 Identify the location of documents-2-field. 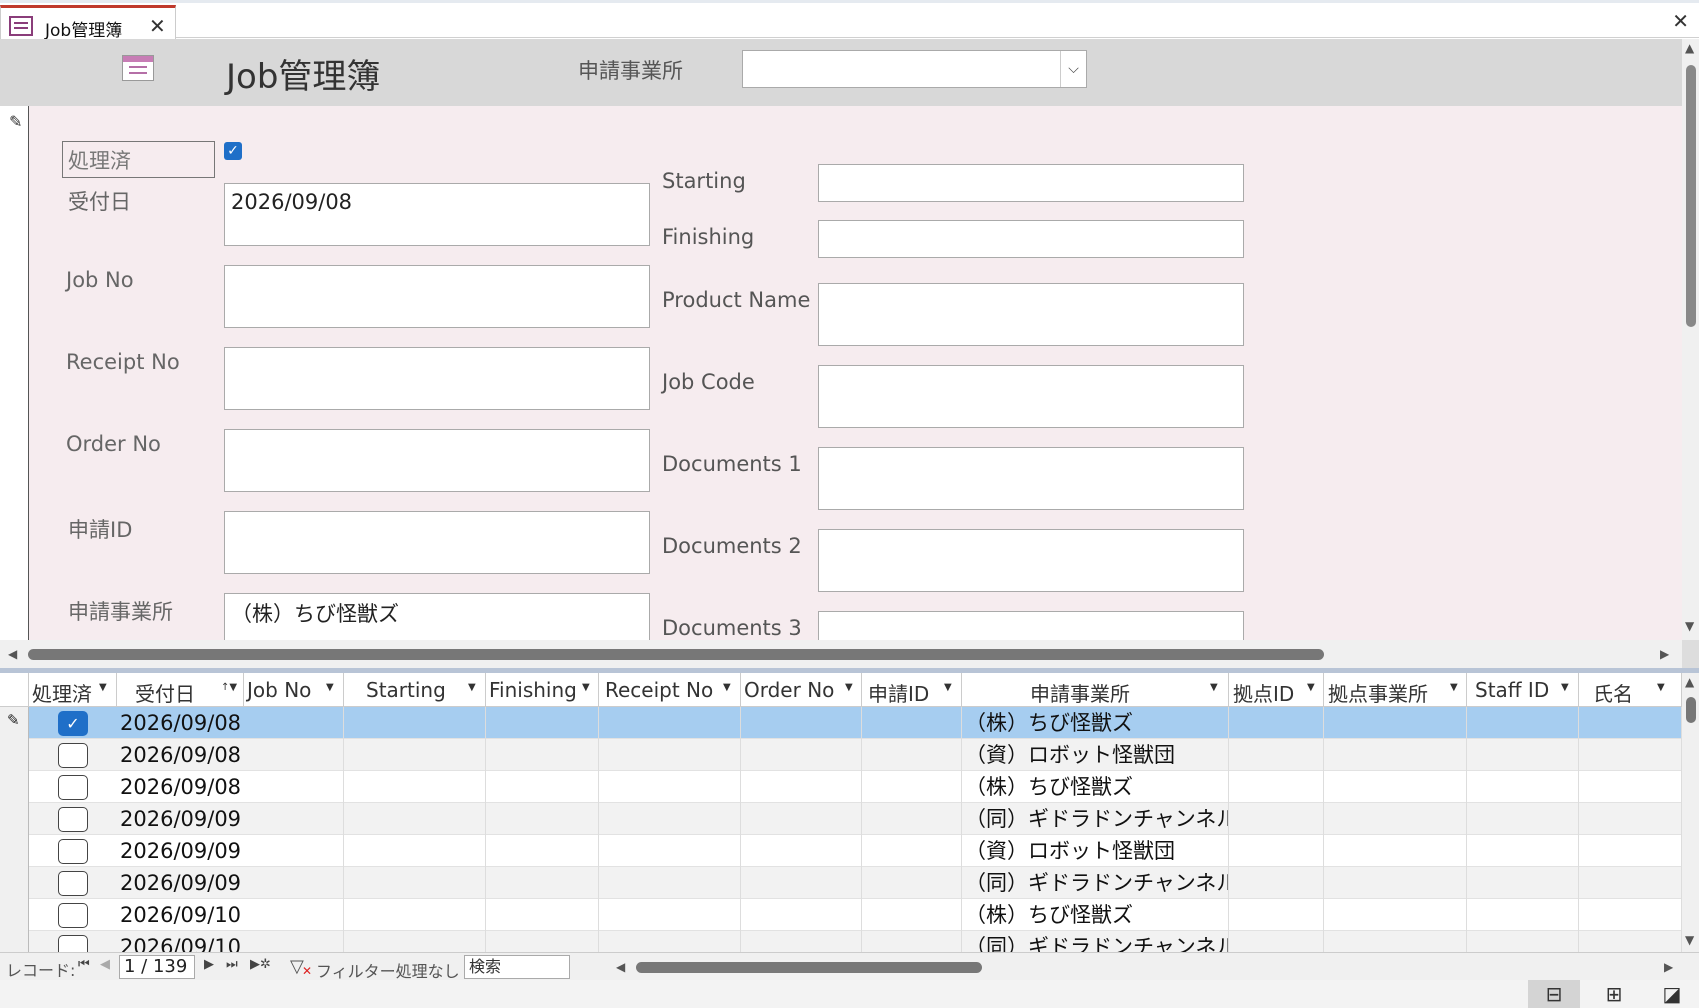
(1031, 560).